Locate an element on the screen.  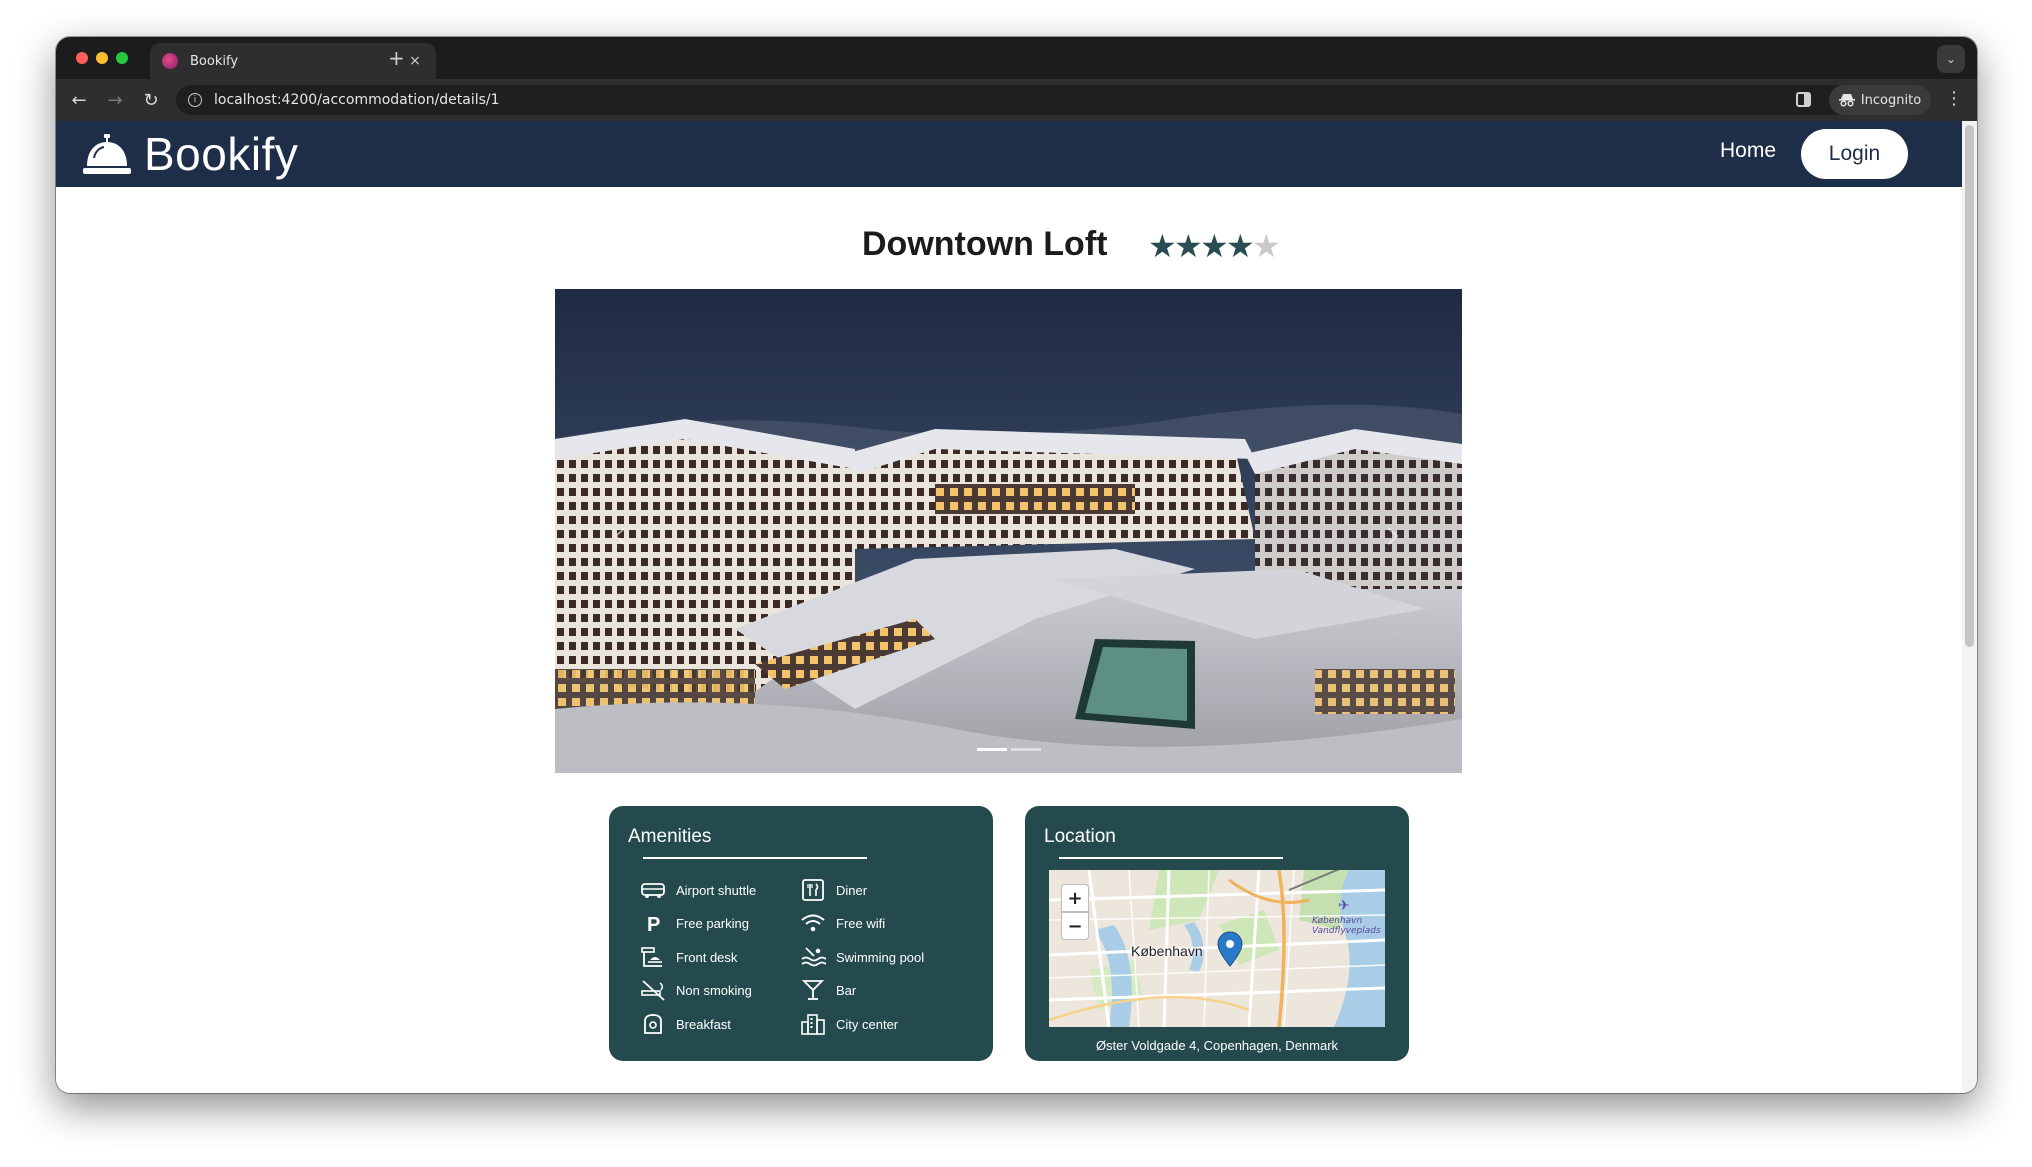
page-scrollbar-thumb is located at coordinates (1969, 386).